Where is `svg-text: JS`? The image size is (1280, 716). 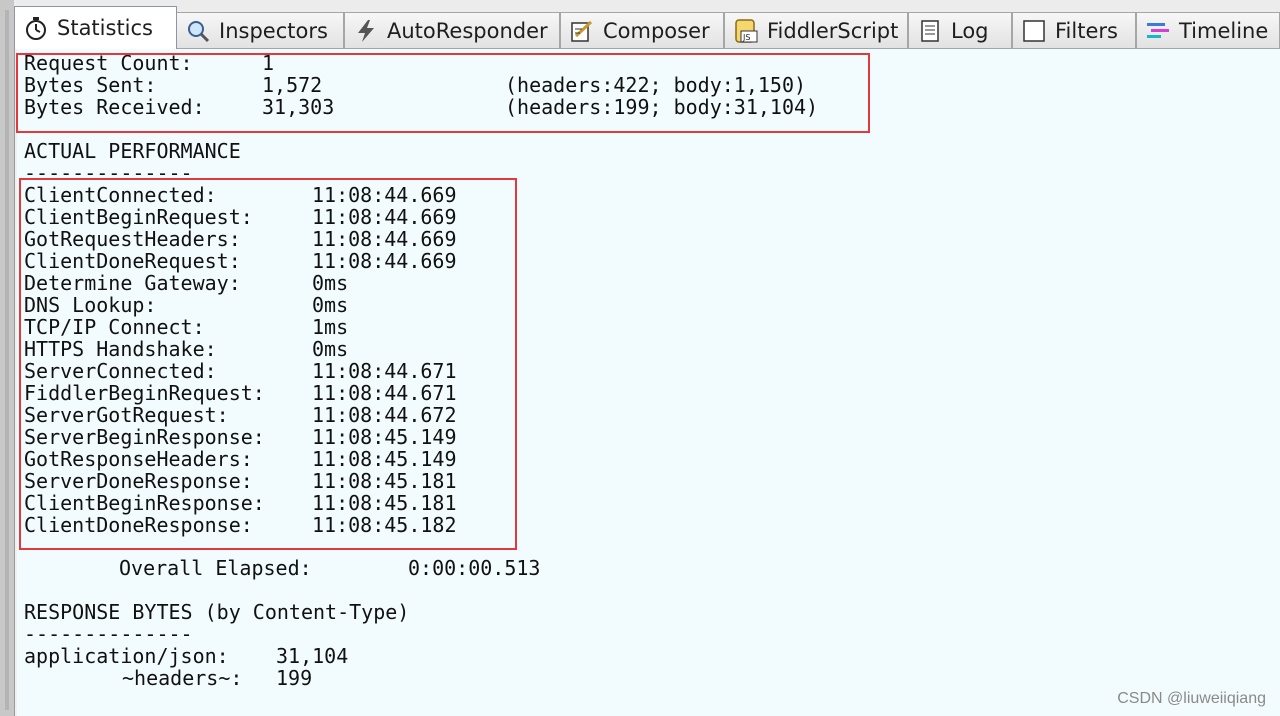
svg-text: JS is located at coordinates (746, 37).